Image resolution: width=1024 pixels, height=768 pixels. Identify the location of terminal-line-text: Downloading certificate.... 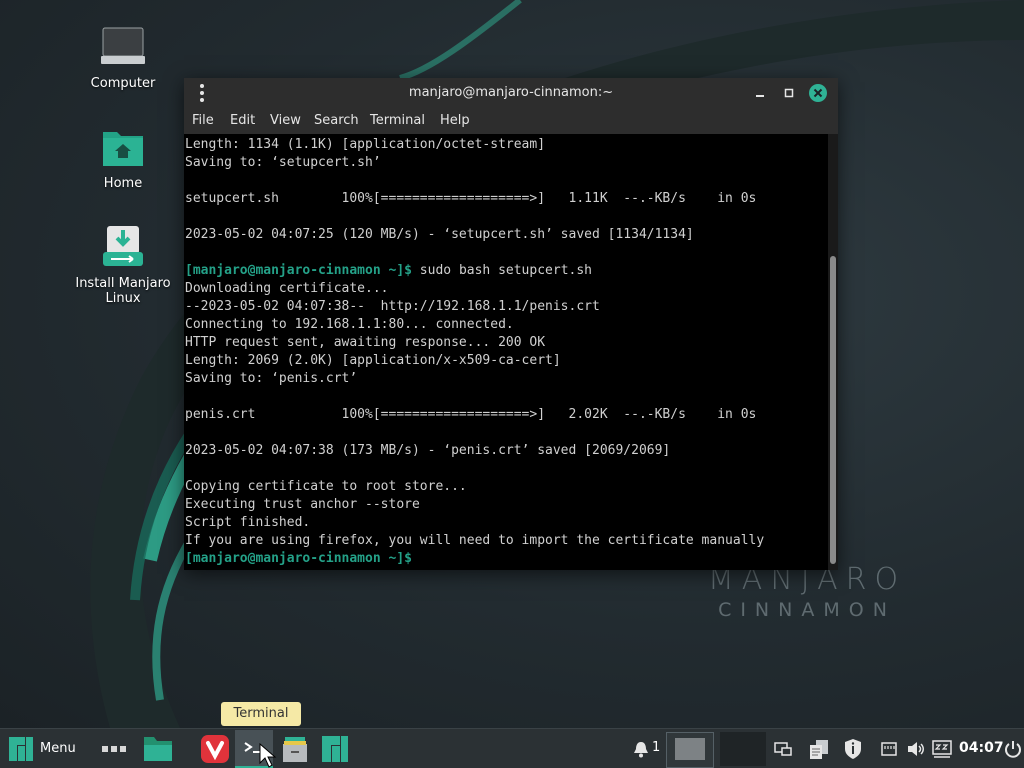
(287, 288).